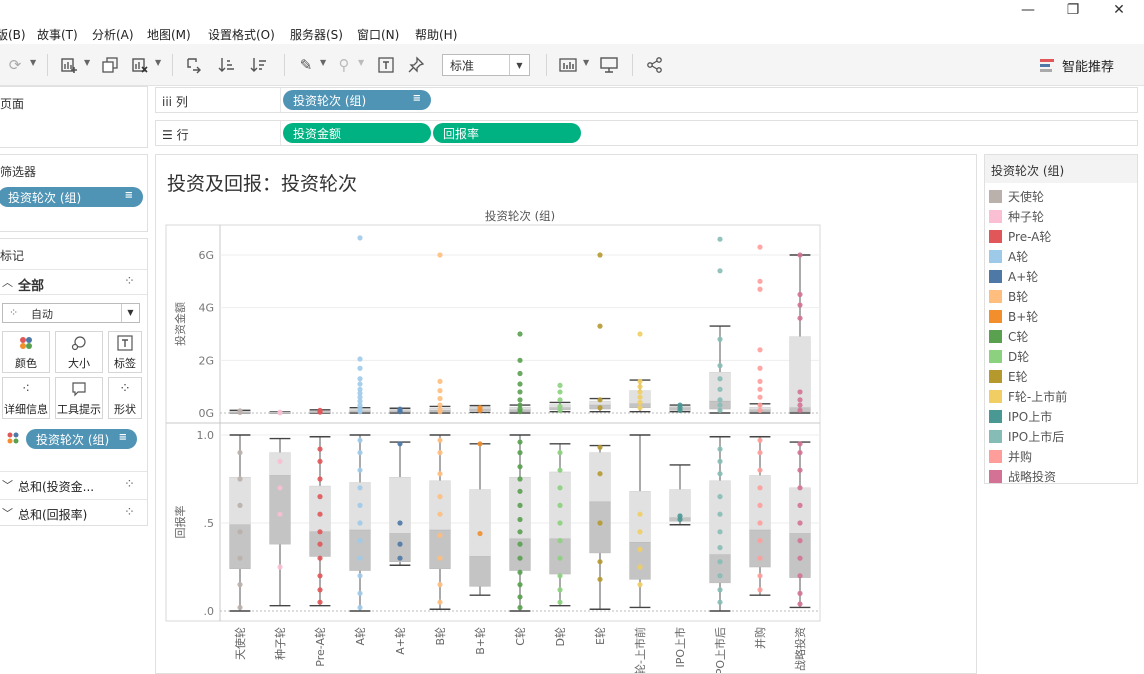 Image resolution: width=1144 pixels, height=674 pixels. Describe the element at coordinates (1119, 10) in the screenshot. I see `close-button: ✕` at that location.